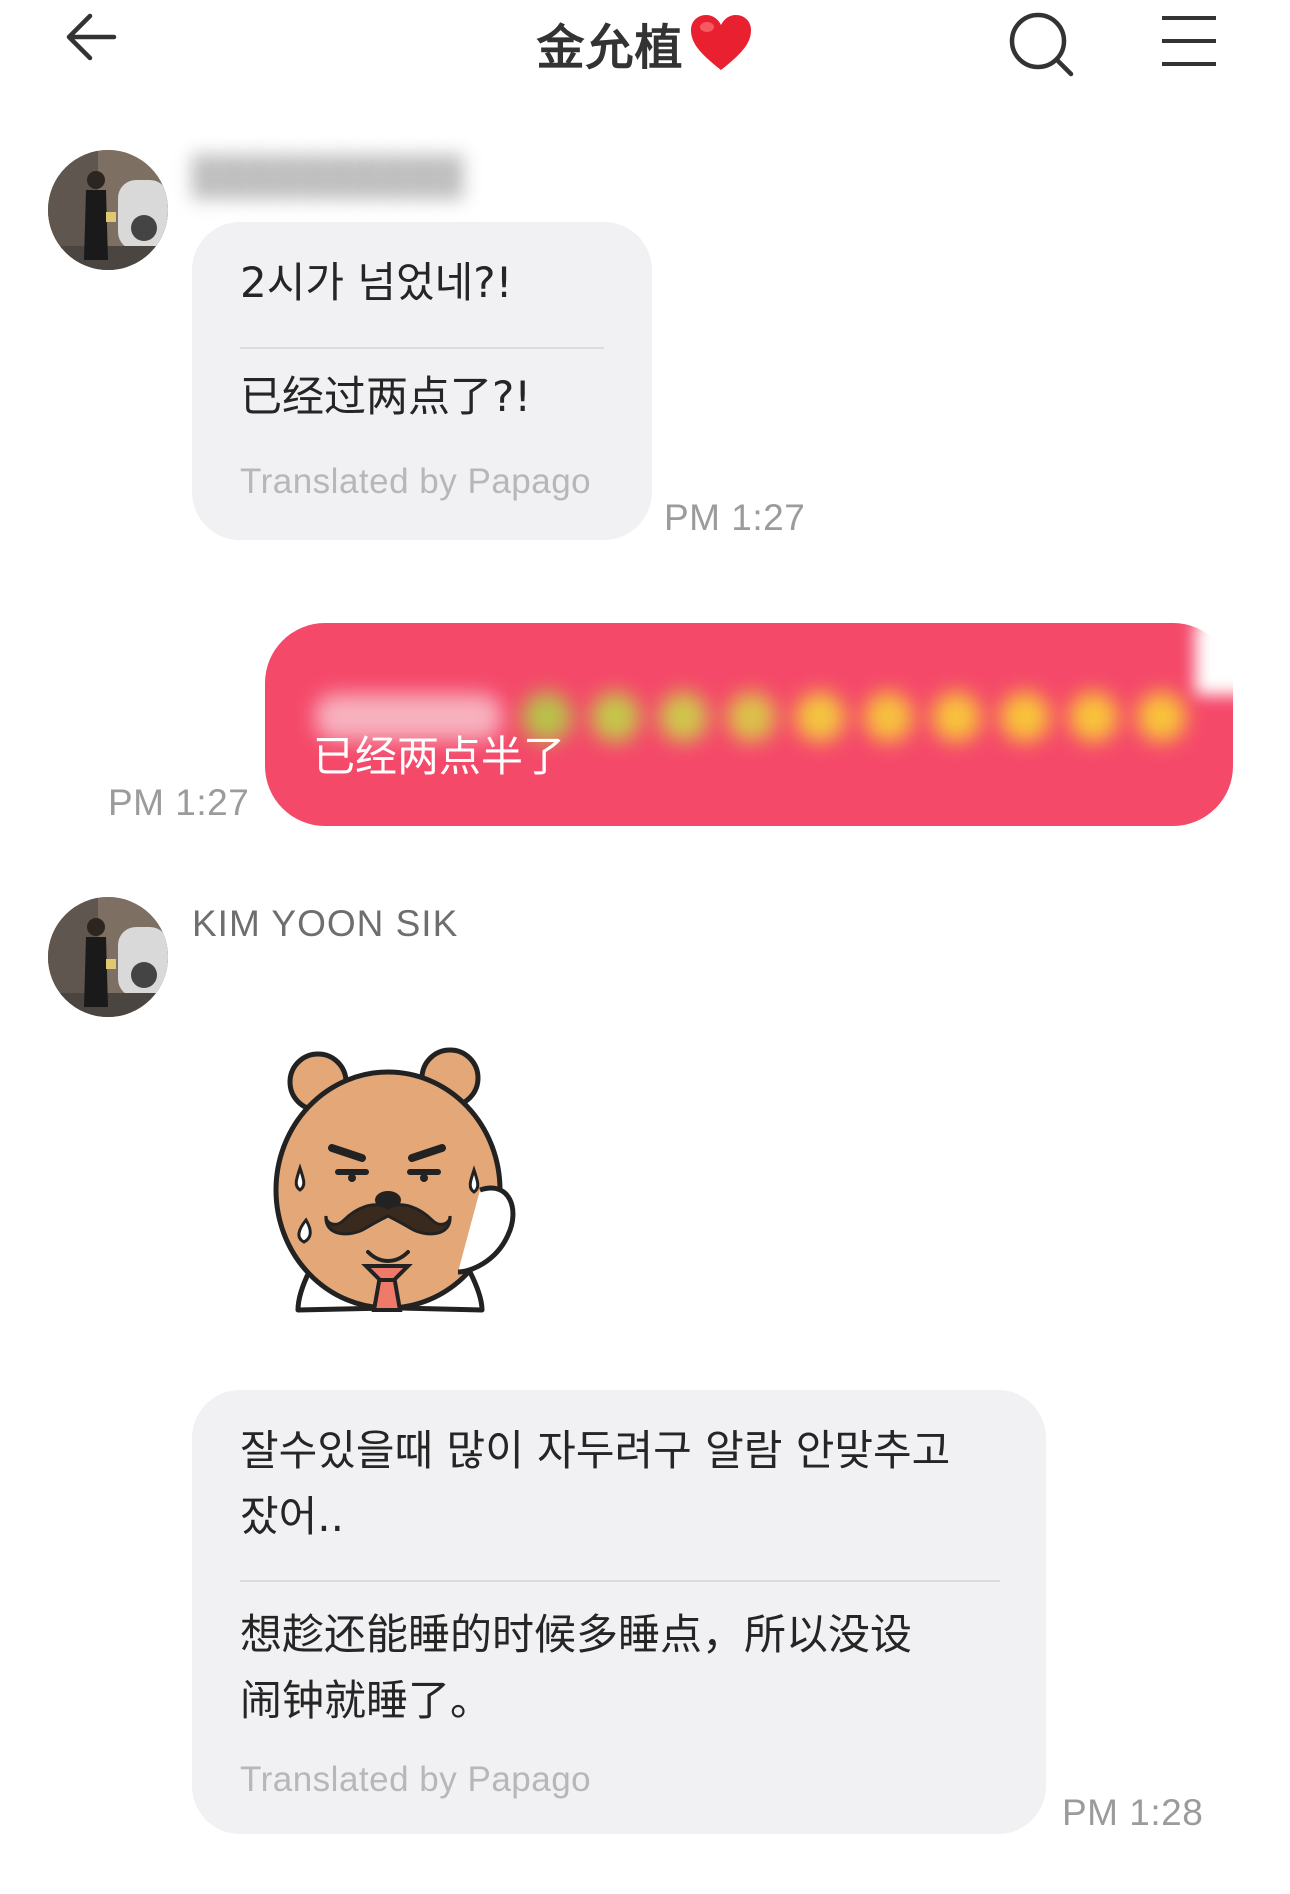 The width and height of the screenshot is (1290, 1894). I want to click on message-original-text: 2시가 넘었네?!, so click(376, 282).